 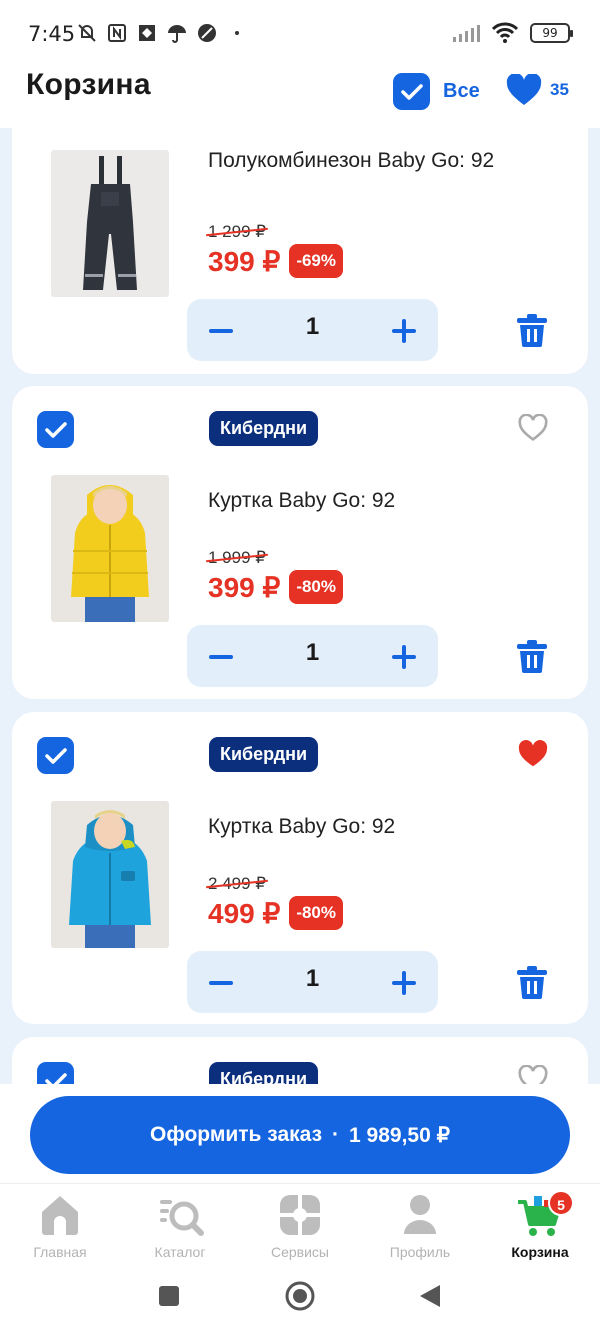 What do you see at coordinates (237, 33) in the screenshot?
I see `more-notifications-icon` at bounding box center [237, 33].